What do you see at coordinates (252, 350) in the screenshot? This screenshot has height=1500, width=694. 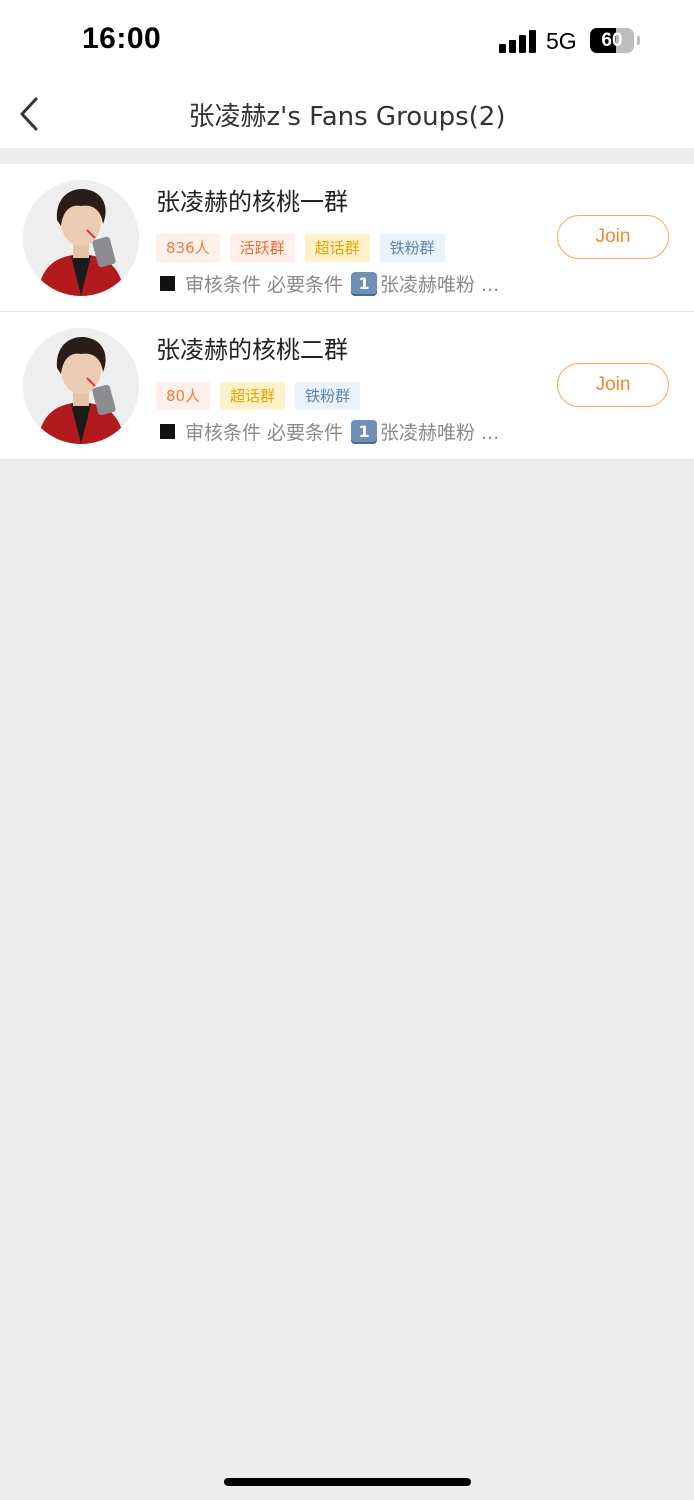 I see `group-name: 张凌赫的核桃二群` at bounding box center [252, 350].